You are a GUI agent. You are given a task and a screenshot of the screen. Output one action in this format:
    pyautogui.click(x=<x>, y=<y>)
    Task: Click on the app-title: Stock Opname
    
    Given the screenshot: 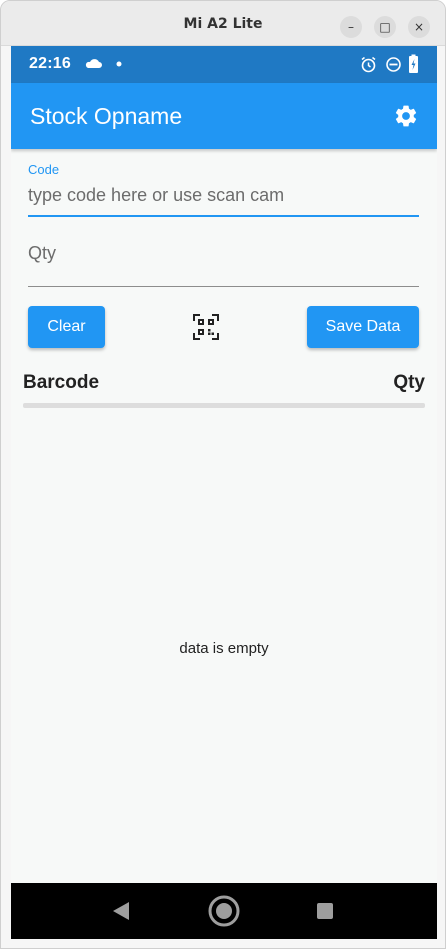 What is the action you would take?
    pyautogui.click(x=106, y=116)
    